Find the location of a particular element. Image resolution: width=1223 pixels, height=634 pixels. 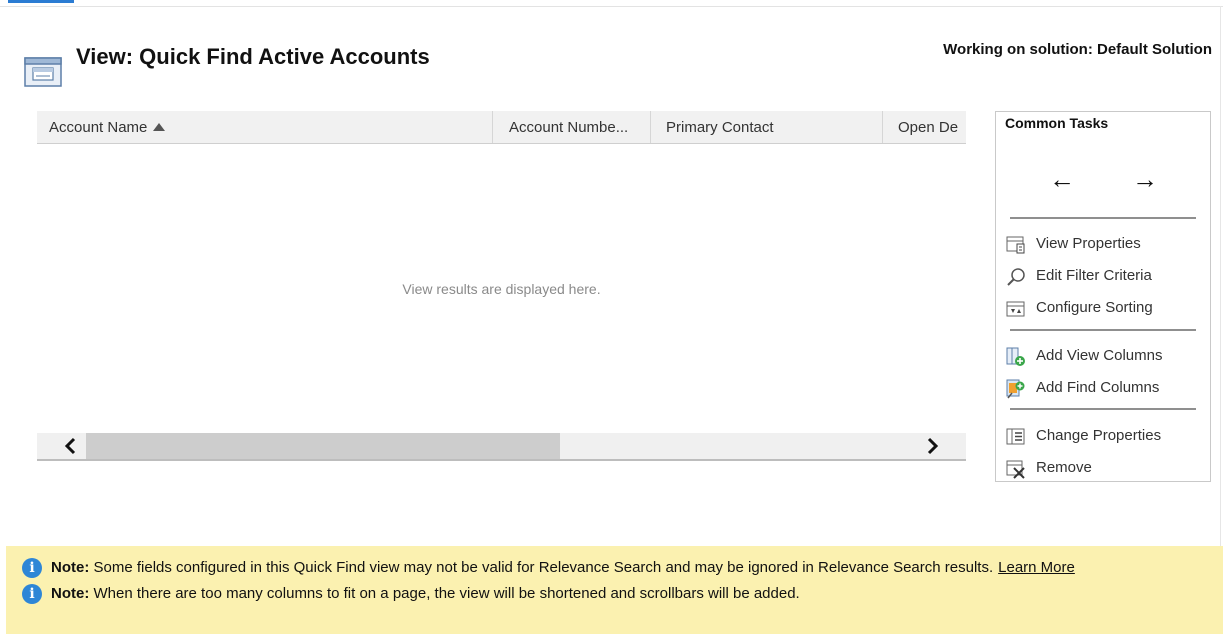

horizontal-scrollbar is located at coordinates (501, 447).